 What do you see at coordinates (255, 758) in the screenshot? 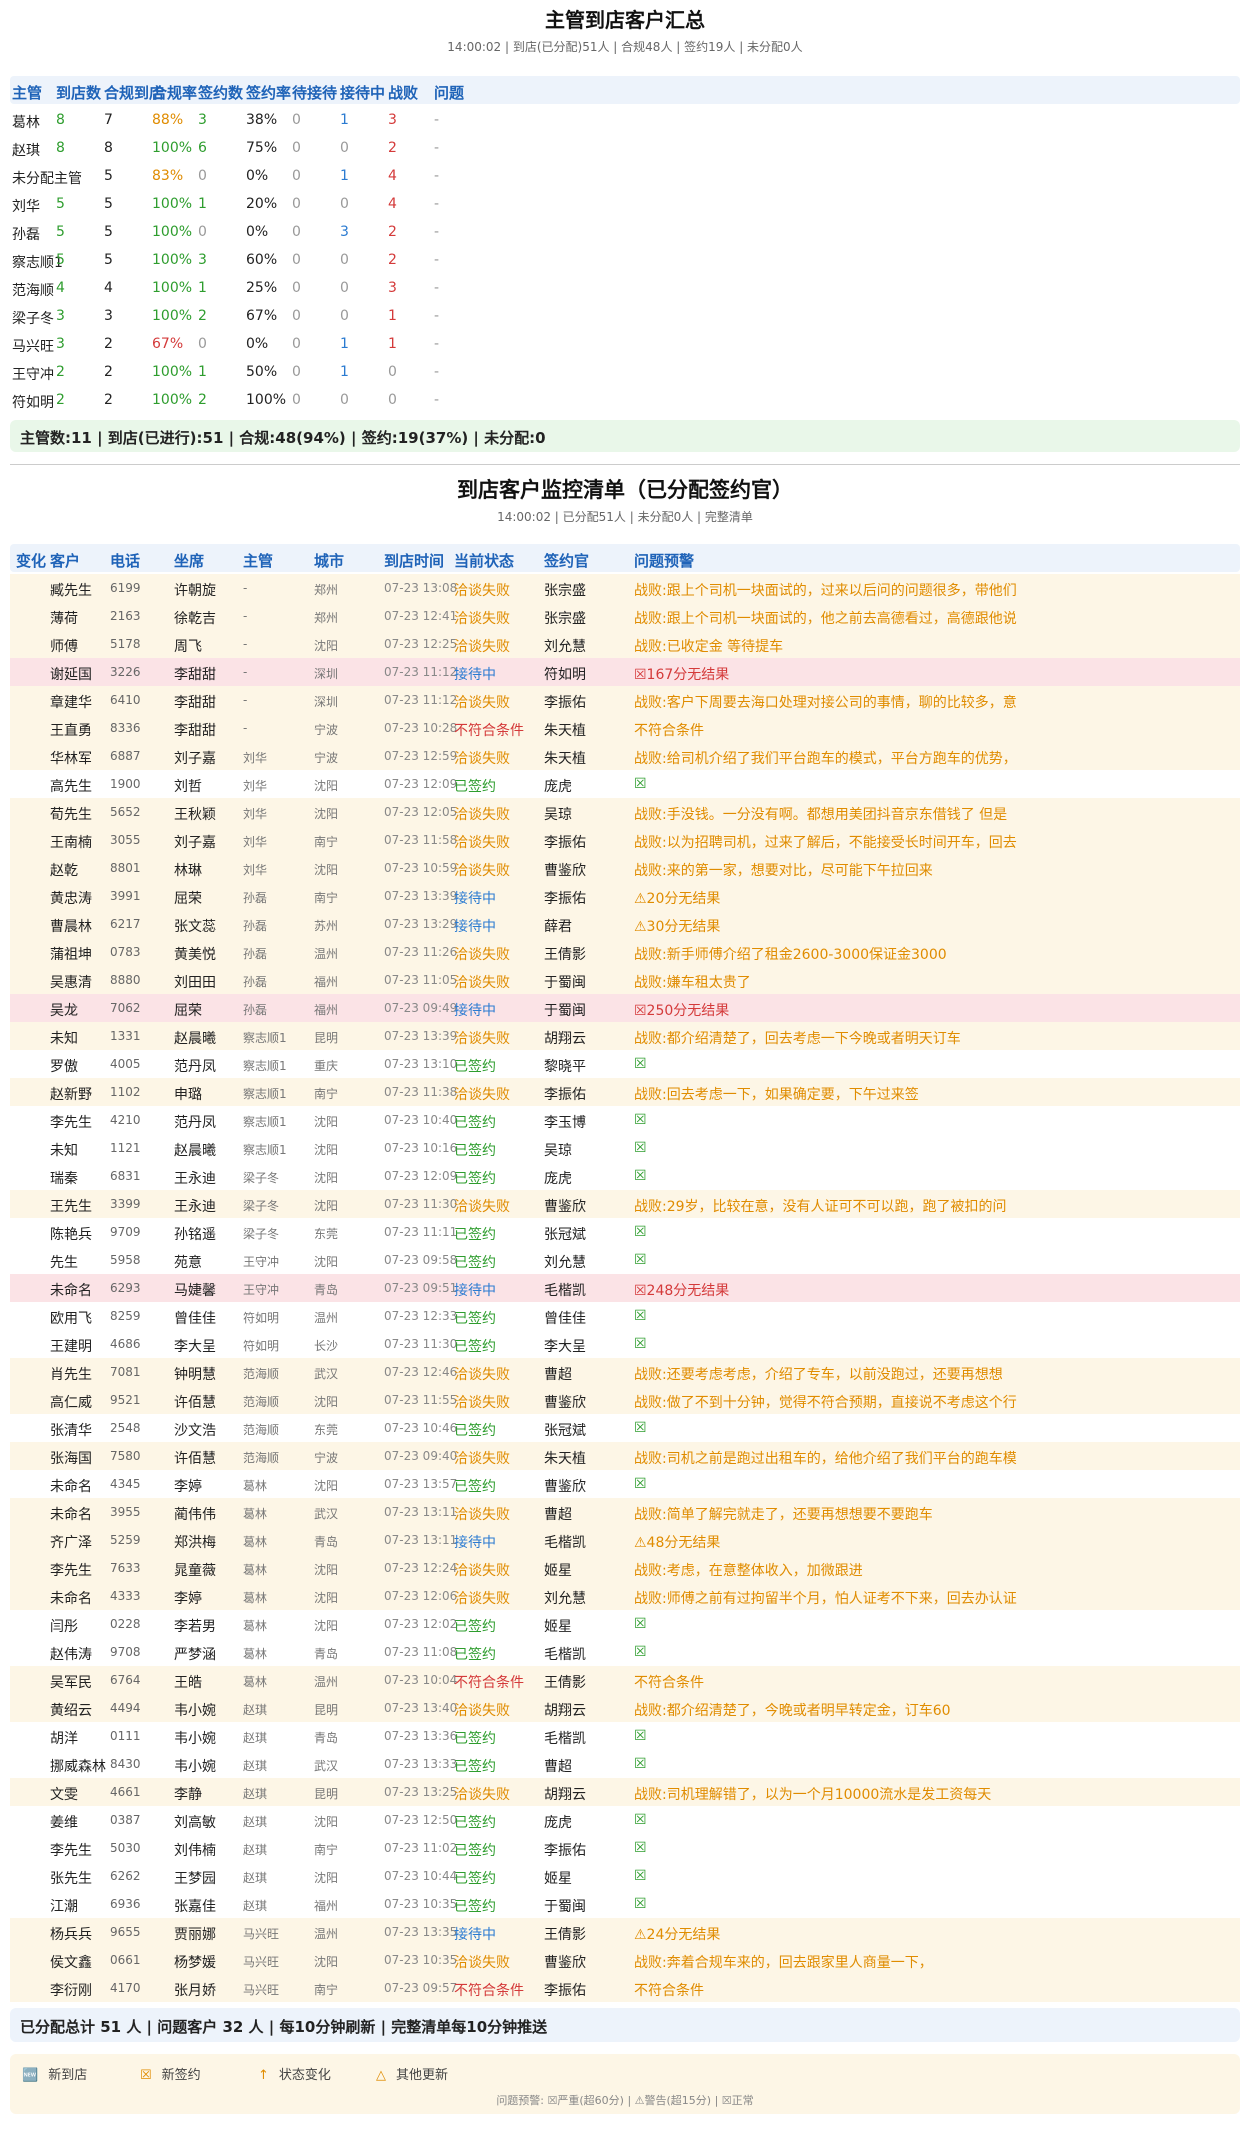
I see `supervisor-name: 刘华` at bounding box center [255, 758].